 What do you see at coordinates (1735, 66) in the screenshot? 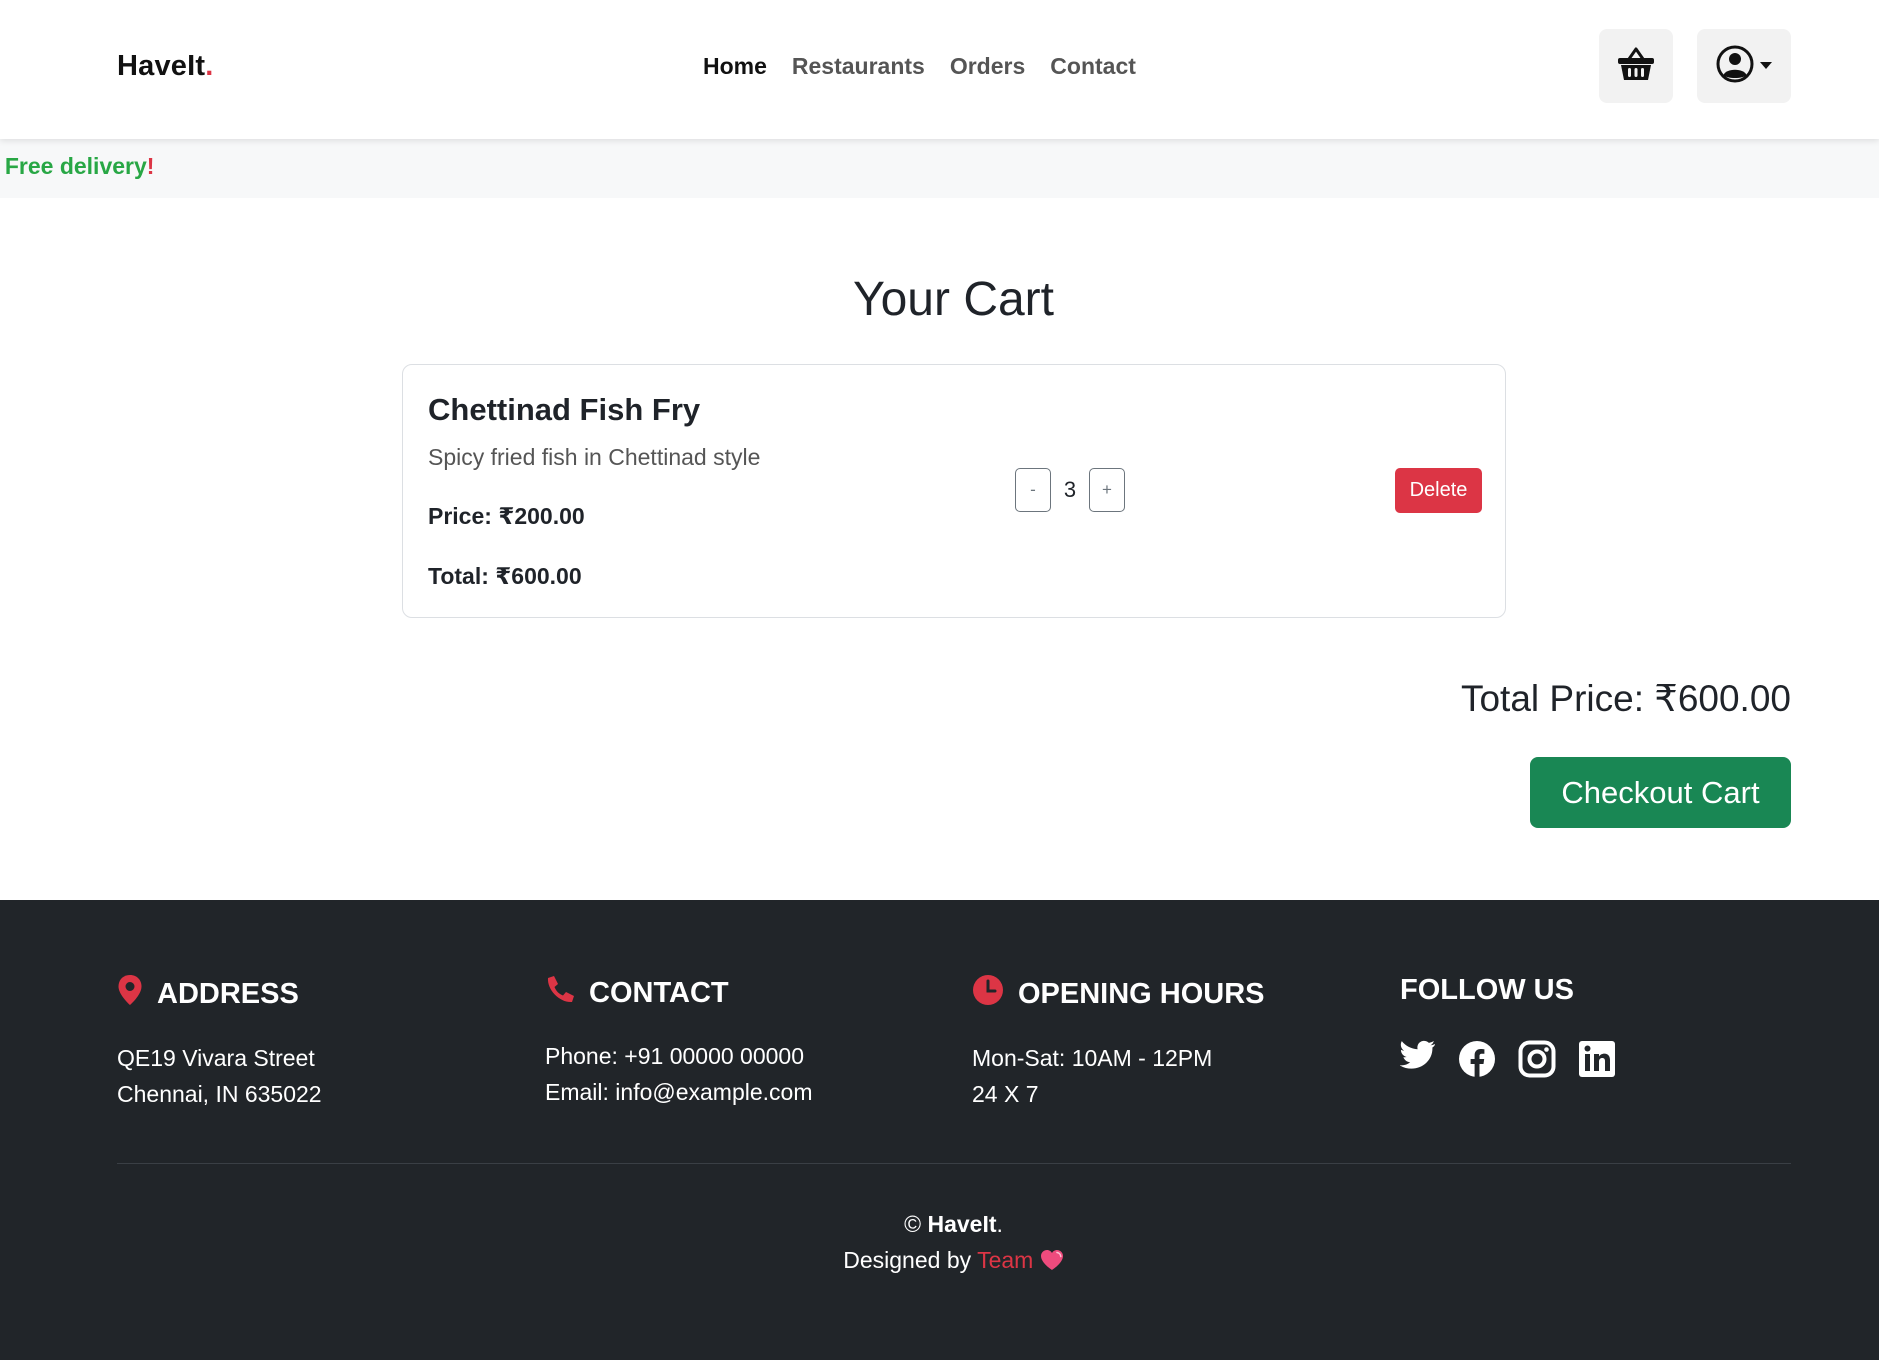
I see `user-circle-icon` at bounding box center [1735, 66].